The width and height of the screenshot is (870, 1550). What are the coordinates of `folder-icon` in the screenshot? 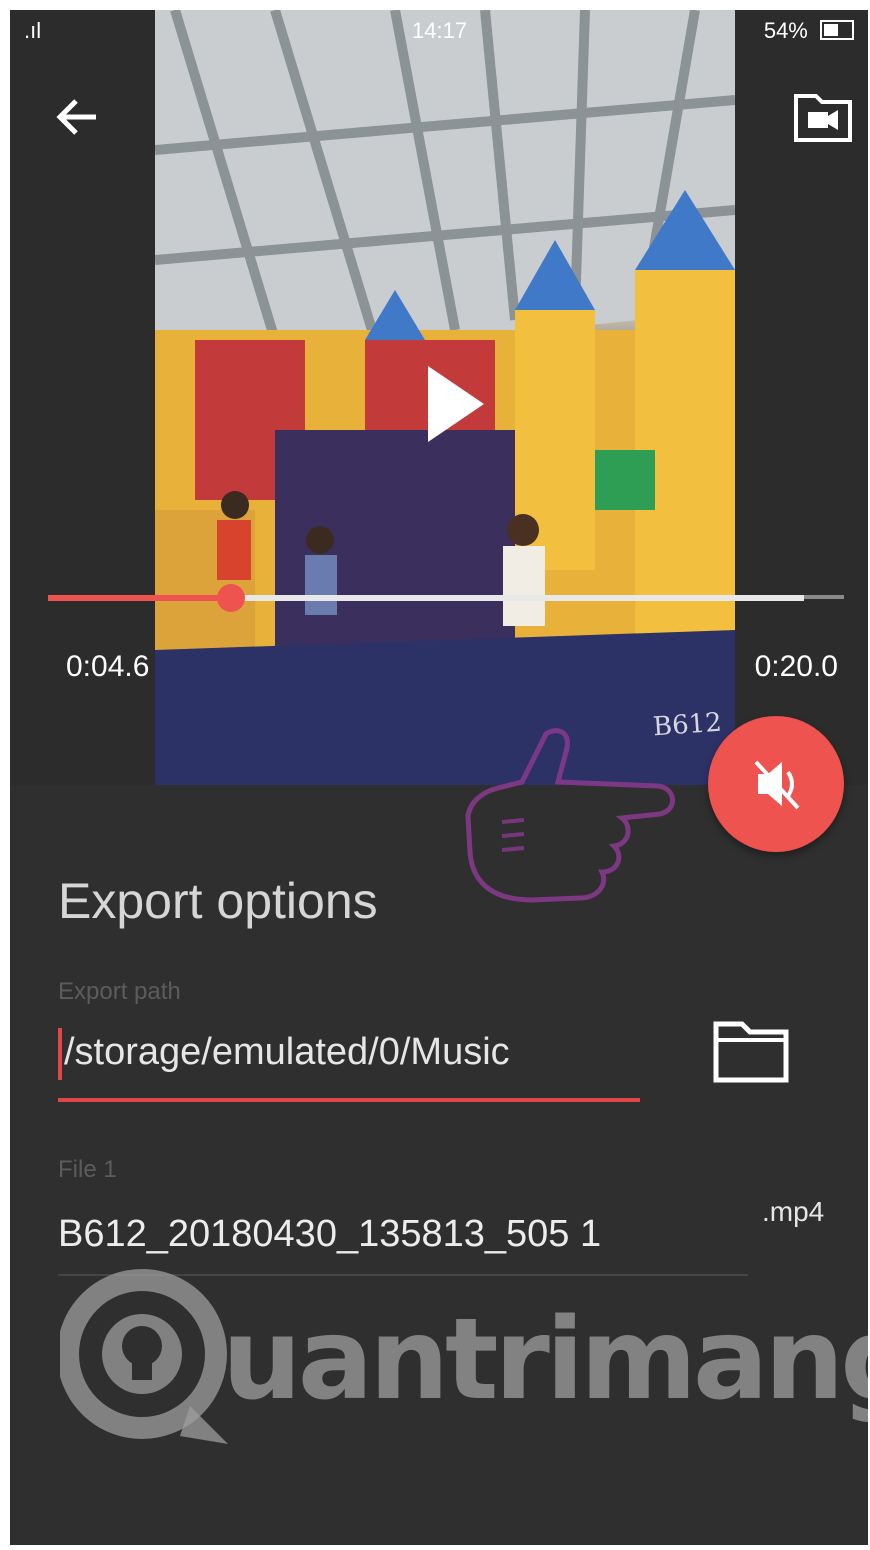 It's located at (751, 1052).